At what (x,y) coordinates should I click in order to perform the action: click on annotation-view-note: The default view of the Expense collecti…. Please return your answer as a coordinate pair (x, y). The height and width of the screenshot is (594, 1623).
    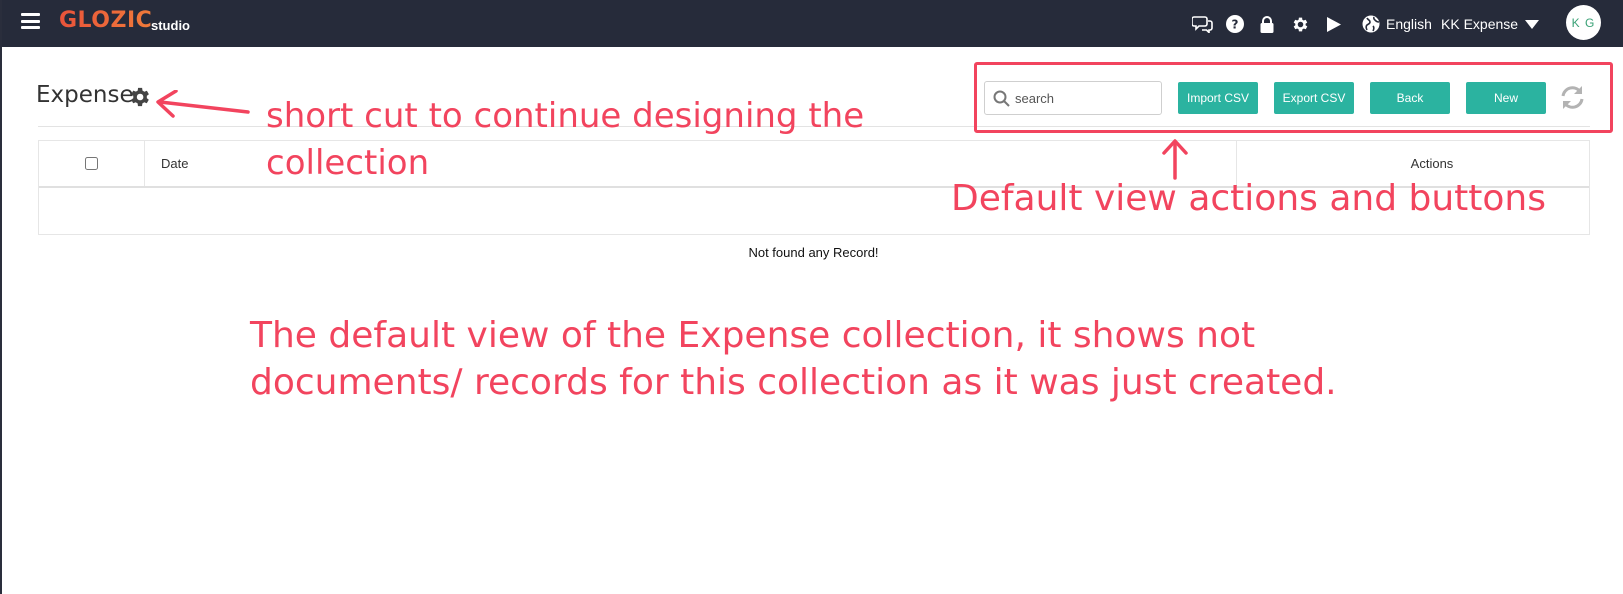
    Looking at the image, I should click on (793, 359).